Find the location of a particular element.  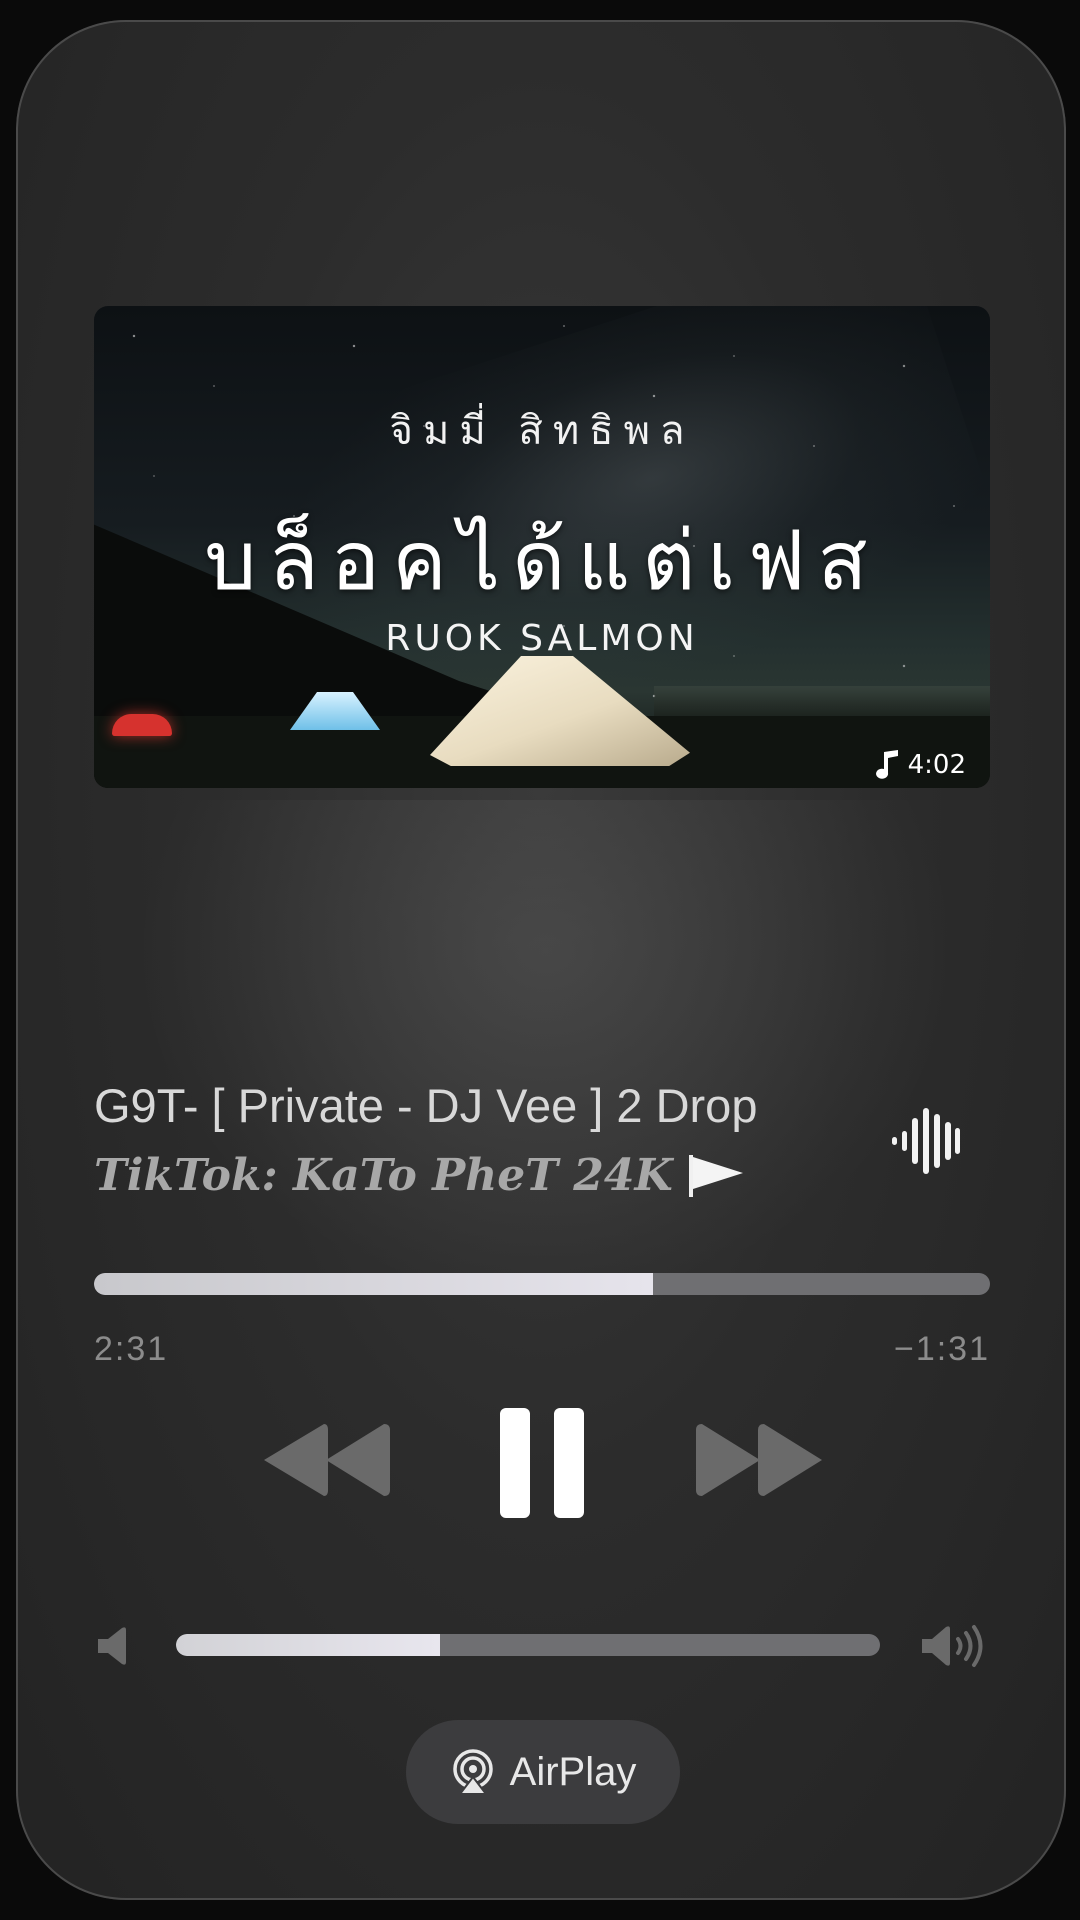

duration-label: 4:02 is located at coordinates (936, 765).